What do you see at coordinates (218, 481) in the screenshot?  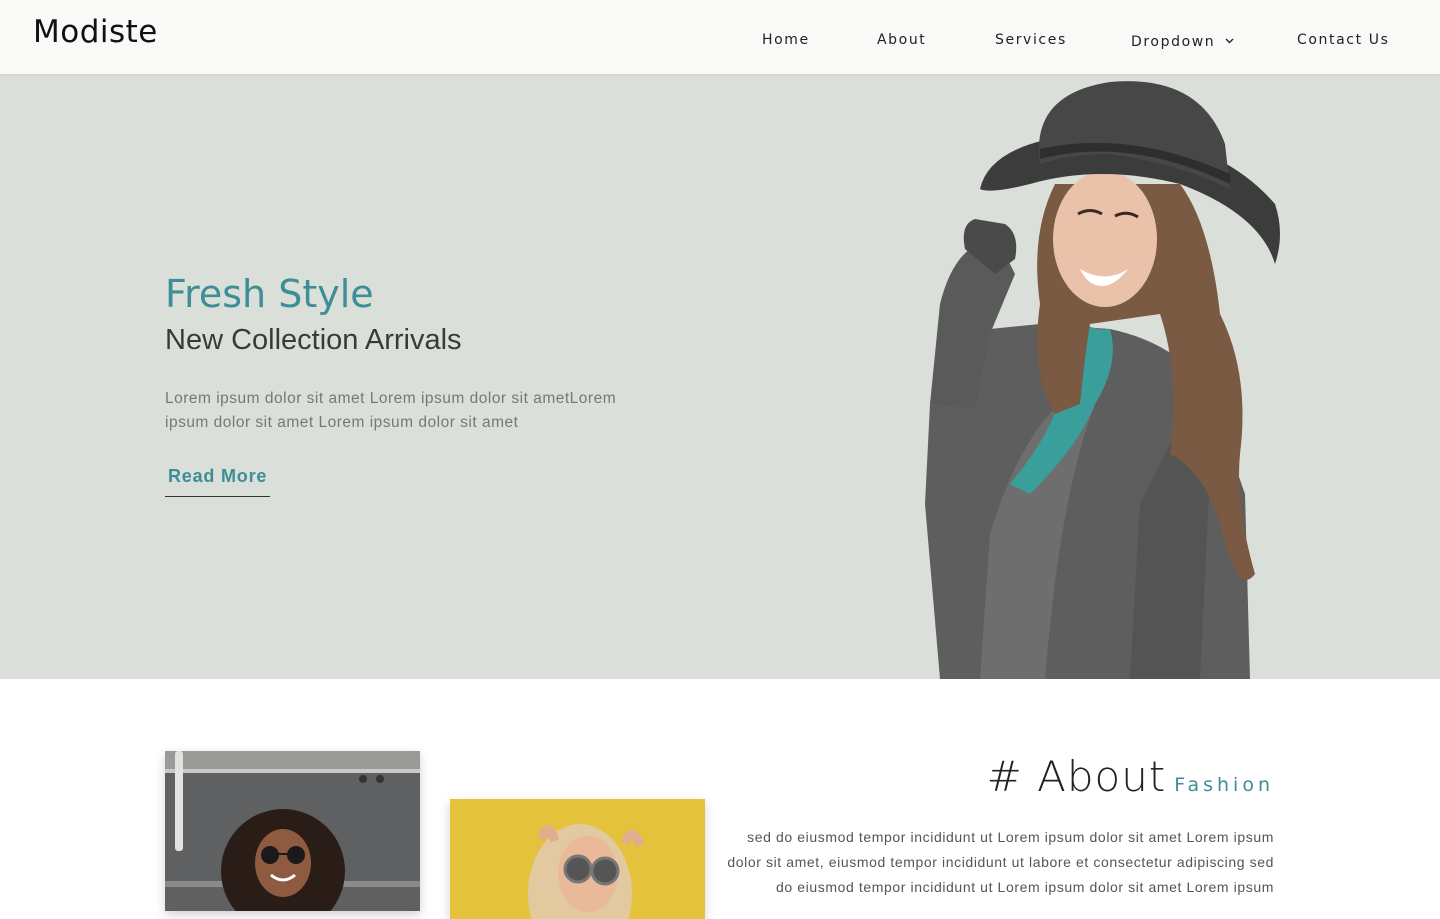 I see `read-more-button: Read More` at bounding box center [218, 481].